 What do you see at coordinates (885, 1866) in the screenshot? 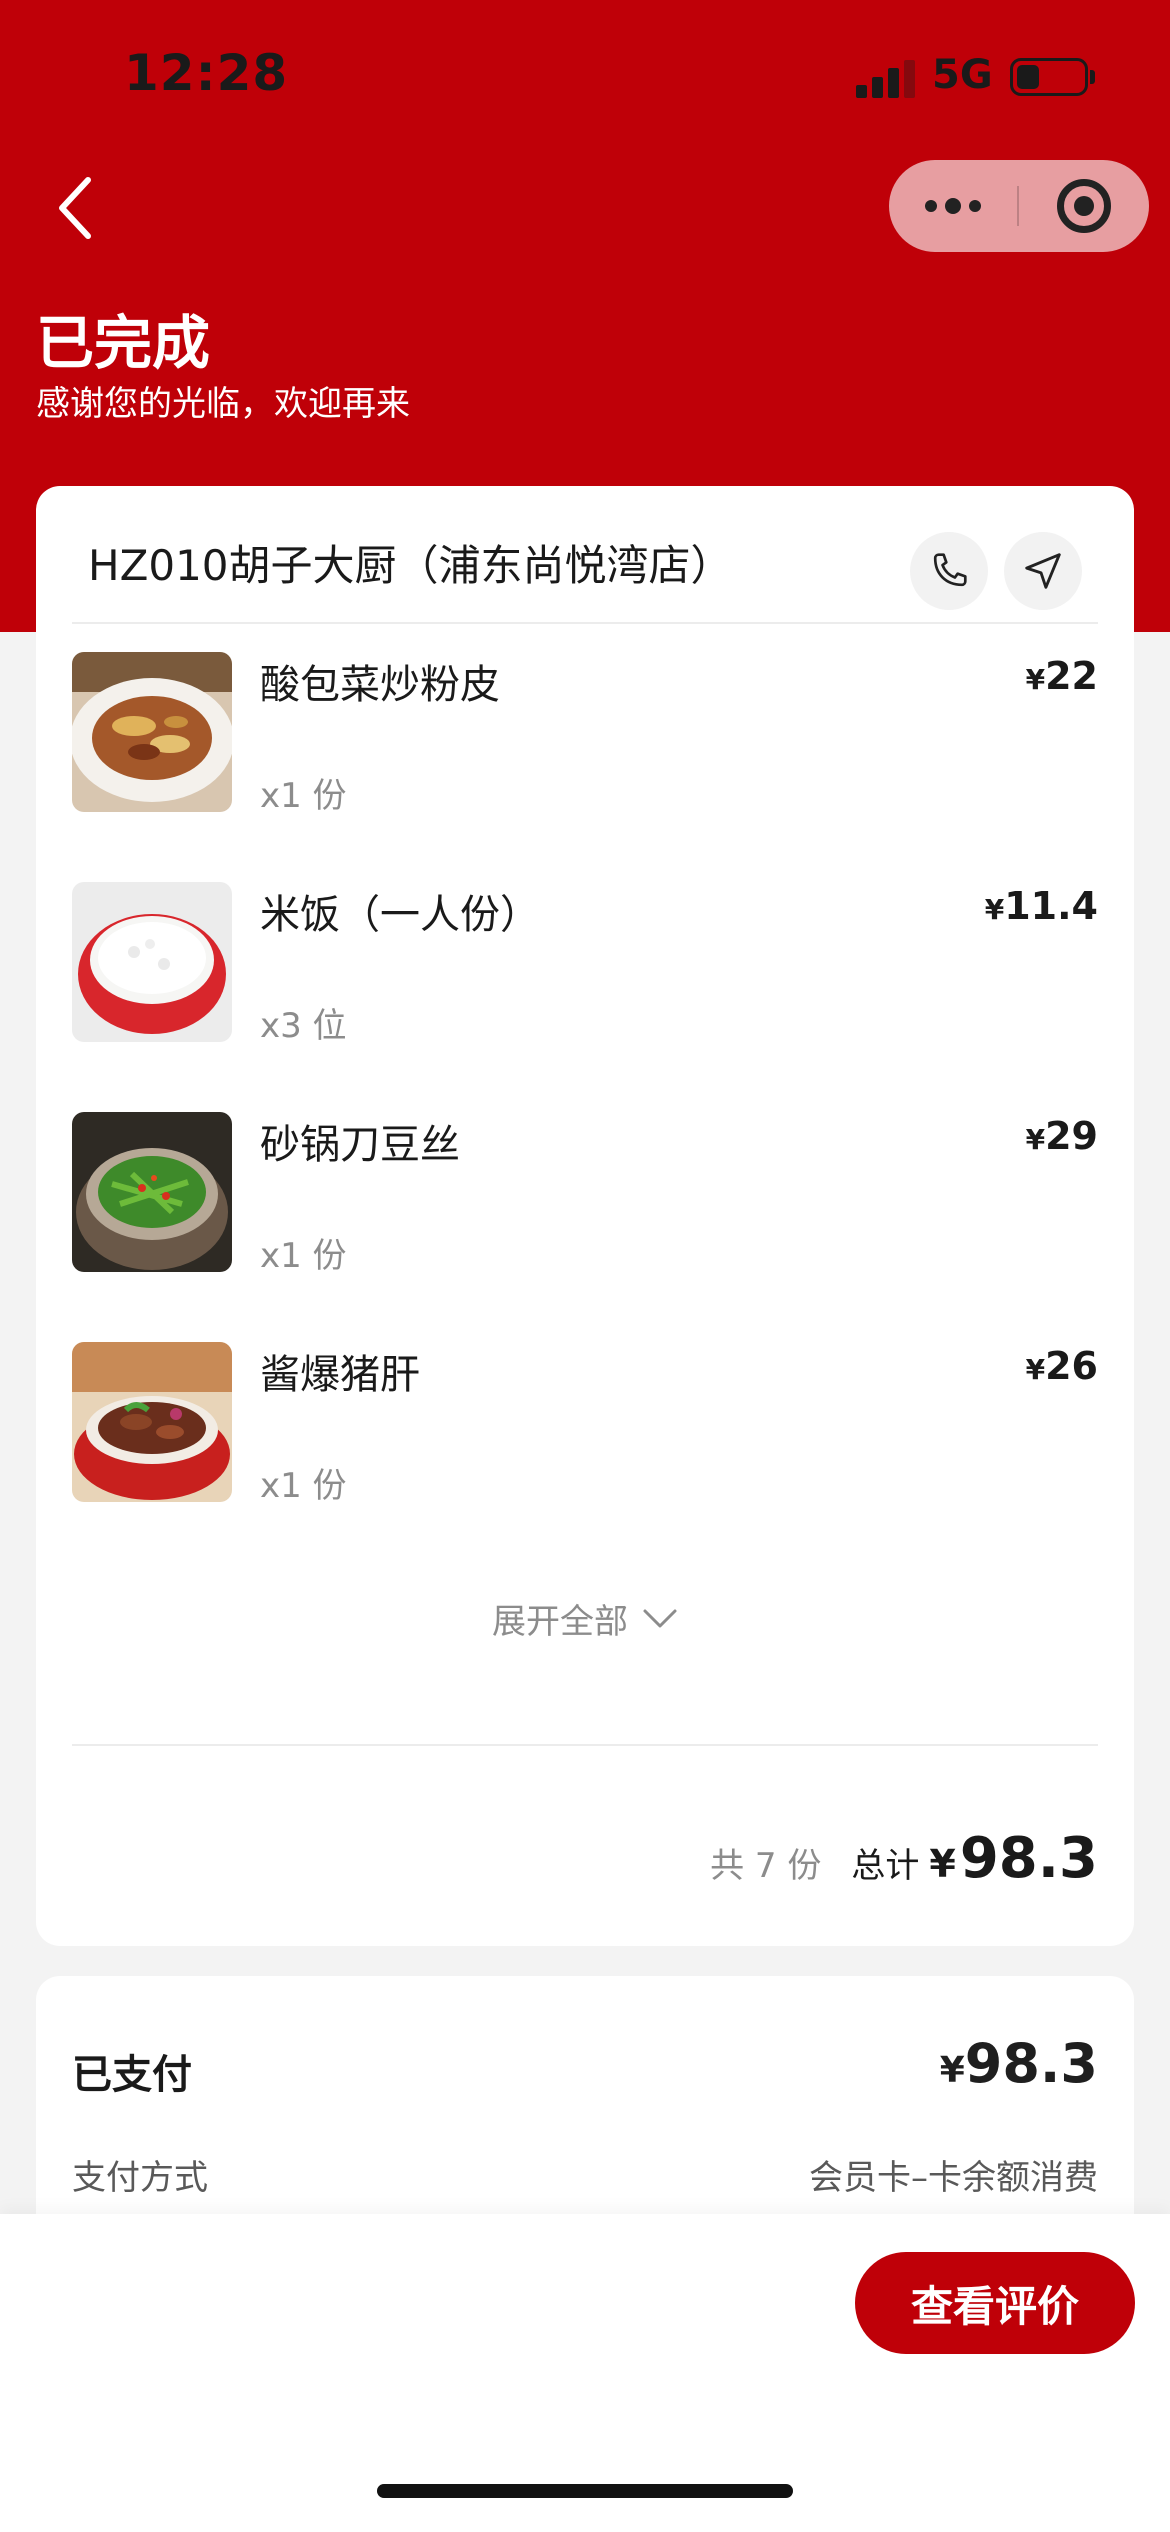
I see `total-label: 总计` at bounding box center [885, 1866].